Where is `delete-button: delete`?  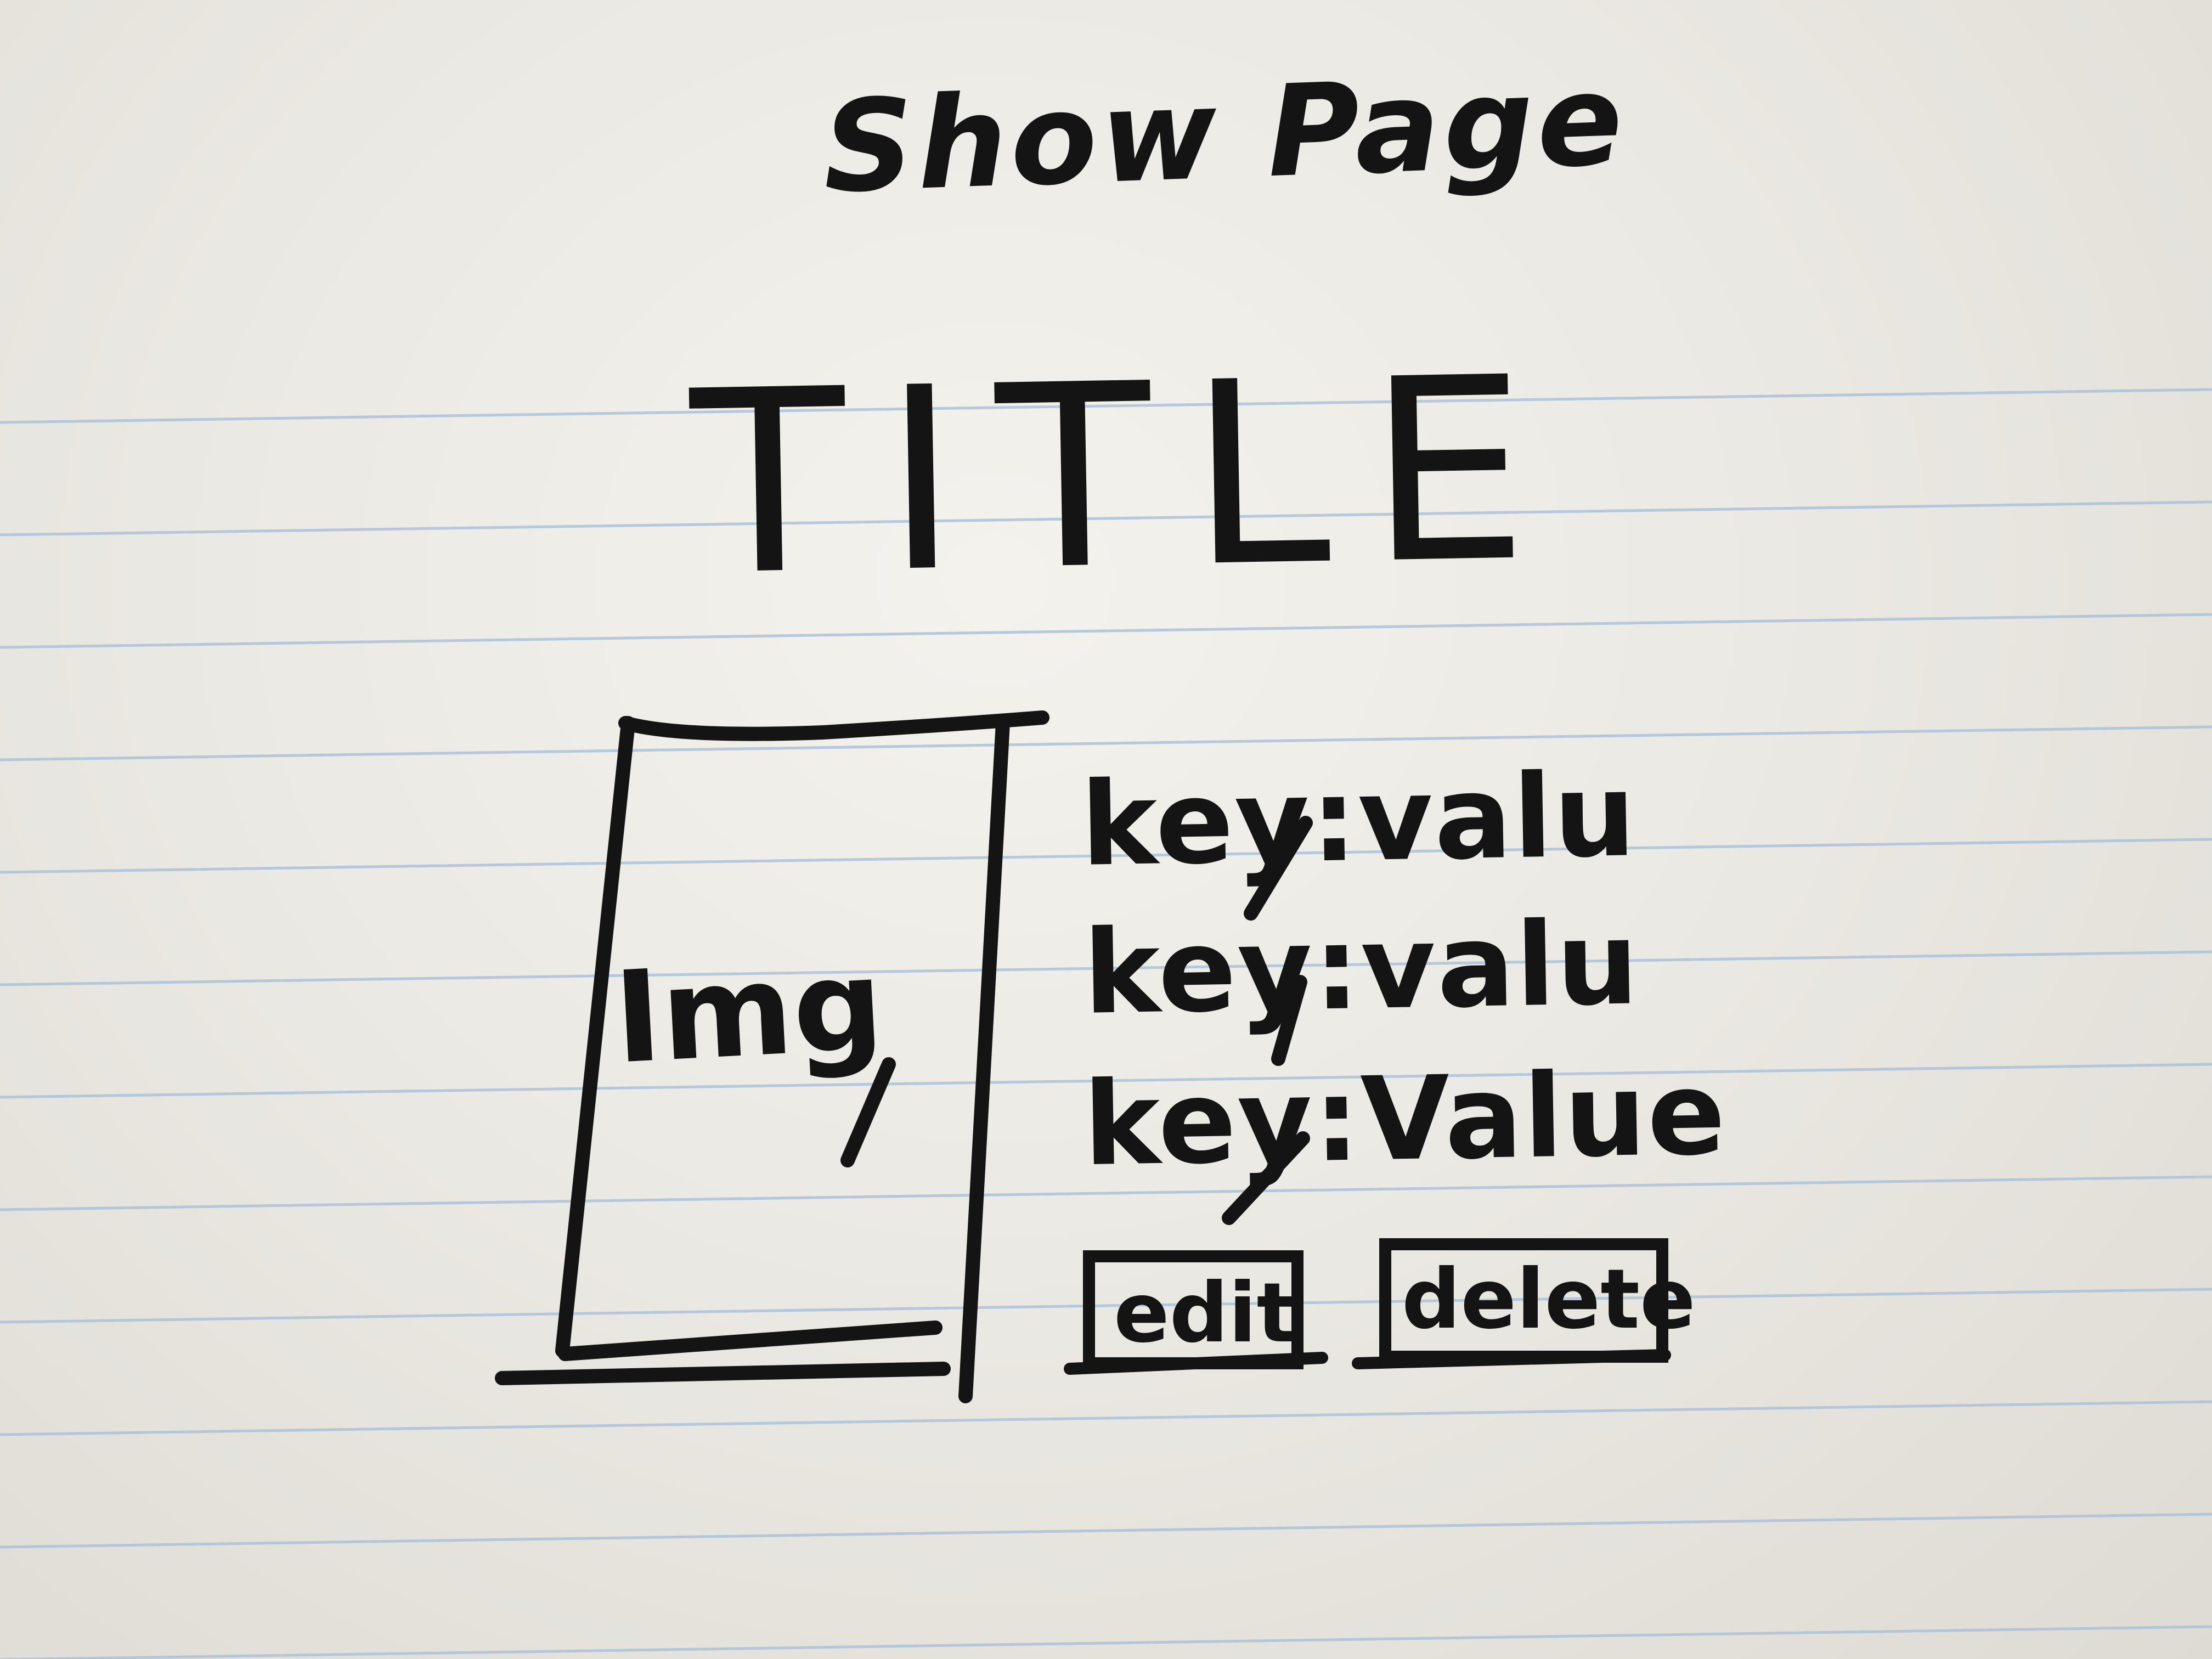 delete-button: delete is located at coordinates (1544, 1303).